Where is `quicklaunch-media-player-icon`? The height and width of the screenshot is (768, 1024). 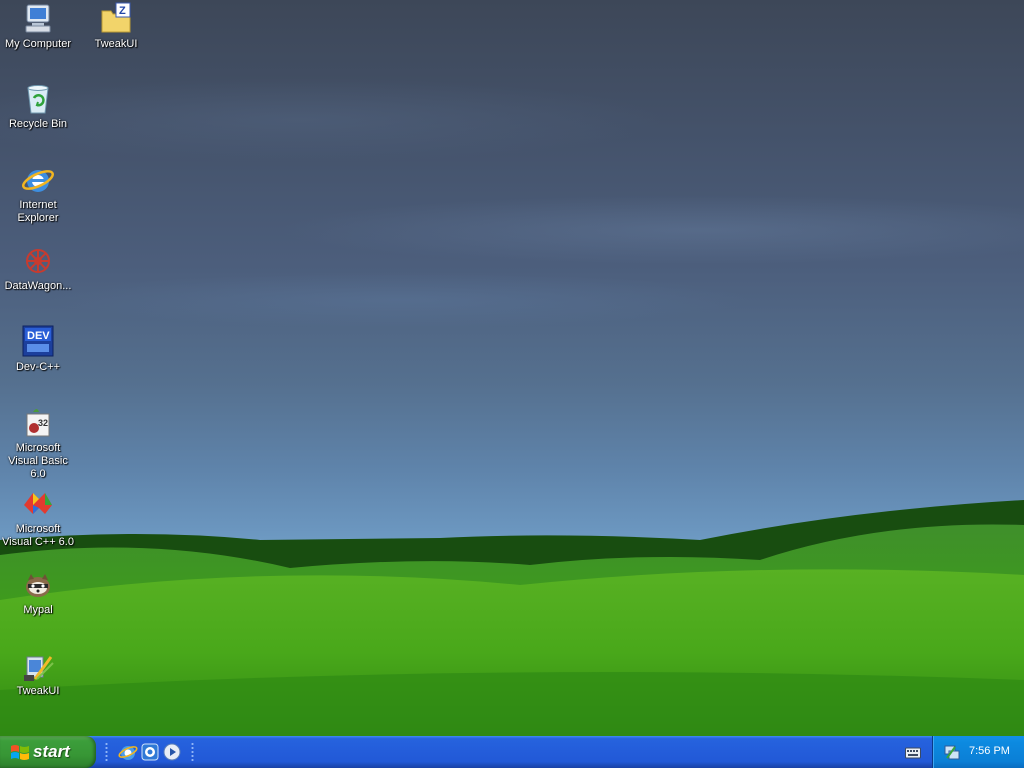 quicklaunch-media-player-icon is located at coordinates (172, 752).